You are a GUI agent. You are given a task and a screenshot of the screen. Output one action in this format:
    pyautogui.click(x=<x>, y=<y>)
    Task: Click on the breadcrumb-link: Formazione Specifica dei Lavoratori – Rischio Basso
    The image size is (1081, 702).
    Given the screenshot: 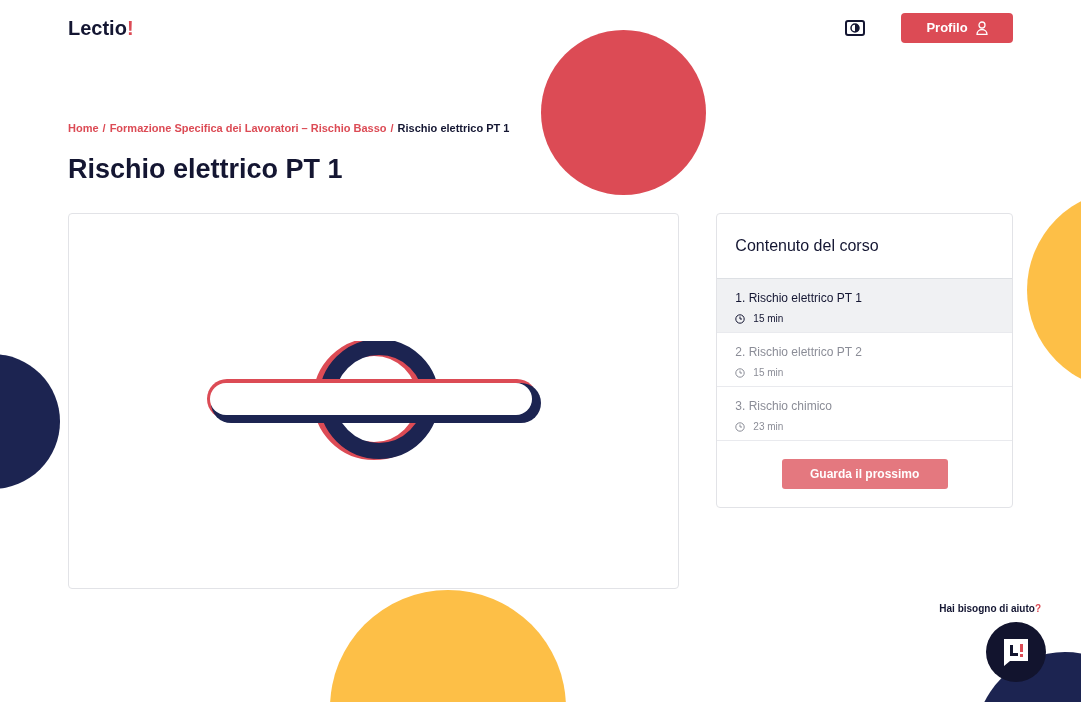 What is the action you would take?
    pyautogui.click(x=248, y=128)
    